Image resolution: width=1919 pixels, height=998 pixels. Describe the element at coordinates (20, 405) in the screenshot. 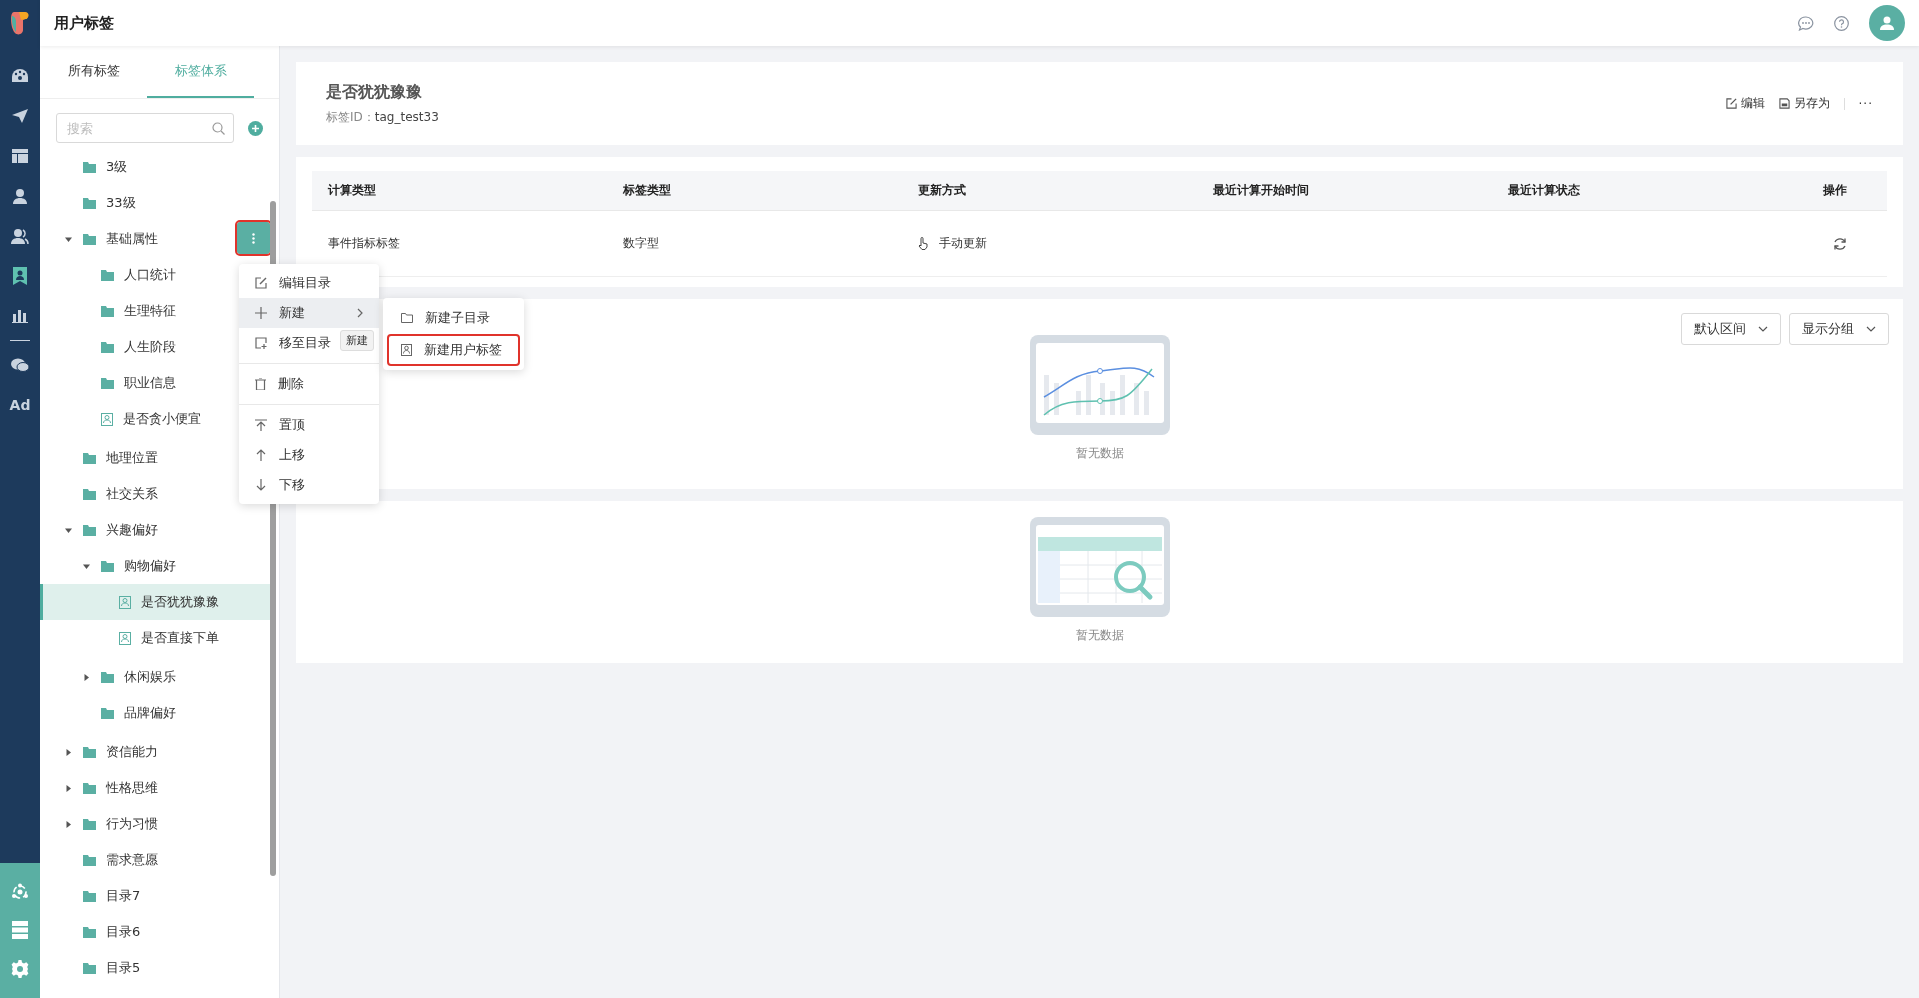

I see `ad-label: Ad` at that location.